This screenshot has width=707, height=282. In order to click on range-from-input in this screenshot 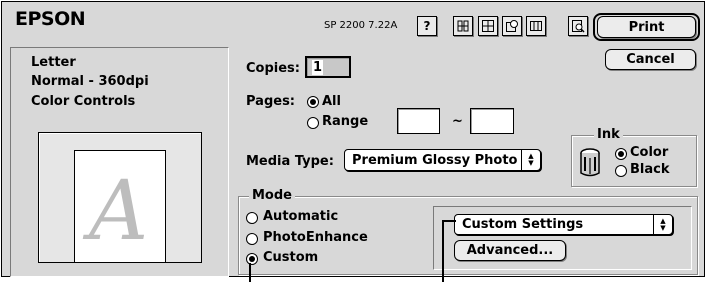, I will do `click(418, 121)`.